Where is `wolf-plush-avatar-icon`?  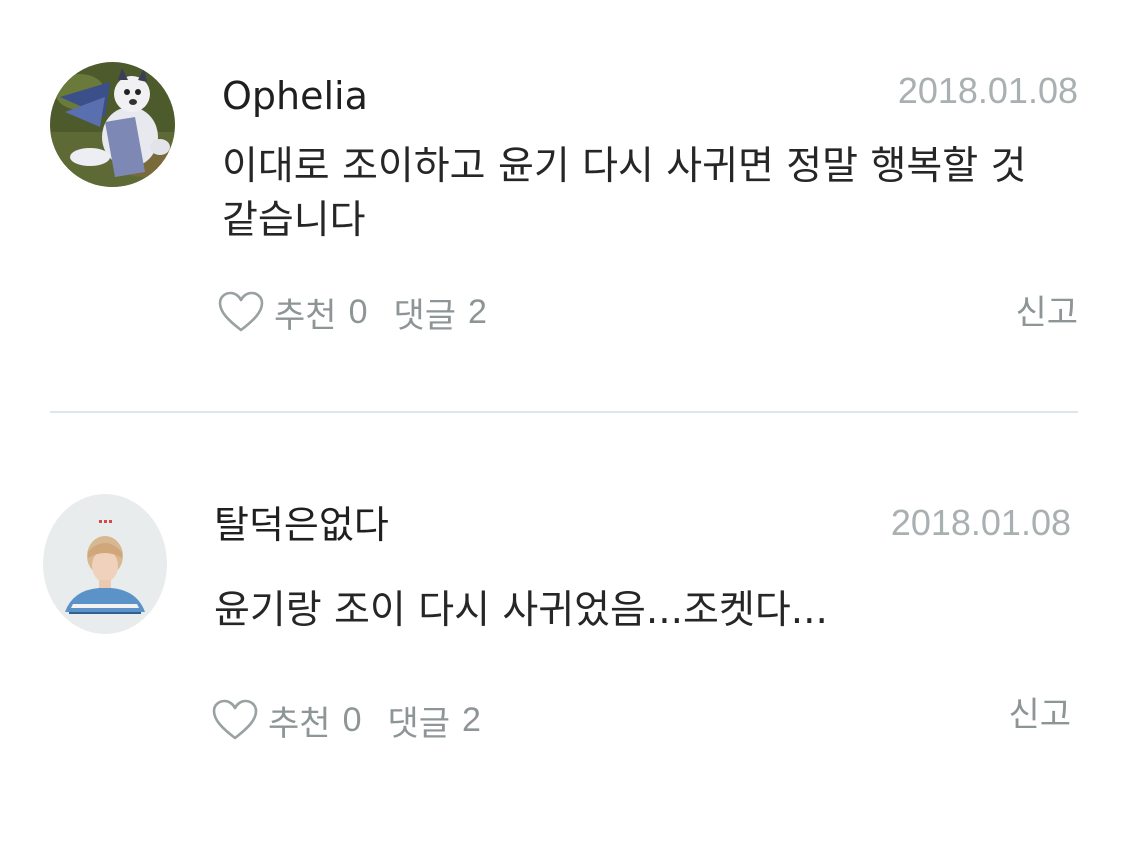 wolf-plush-avatar-icon is located at coordinates (112, 124).